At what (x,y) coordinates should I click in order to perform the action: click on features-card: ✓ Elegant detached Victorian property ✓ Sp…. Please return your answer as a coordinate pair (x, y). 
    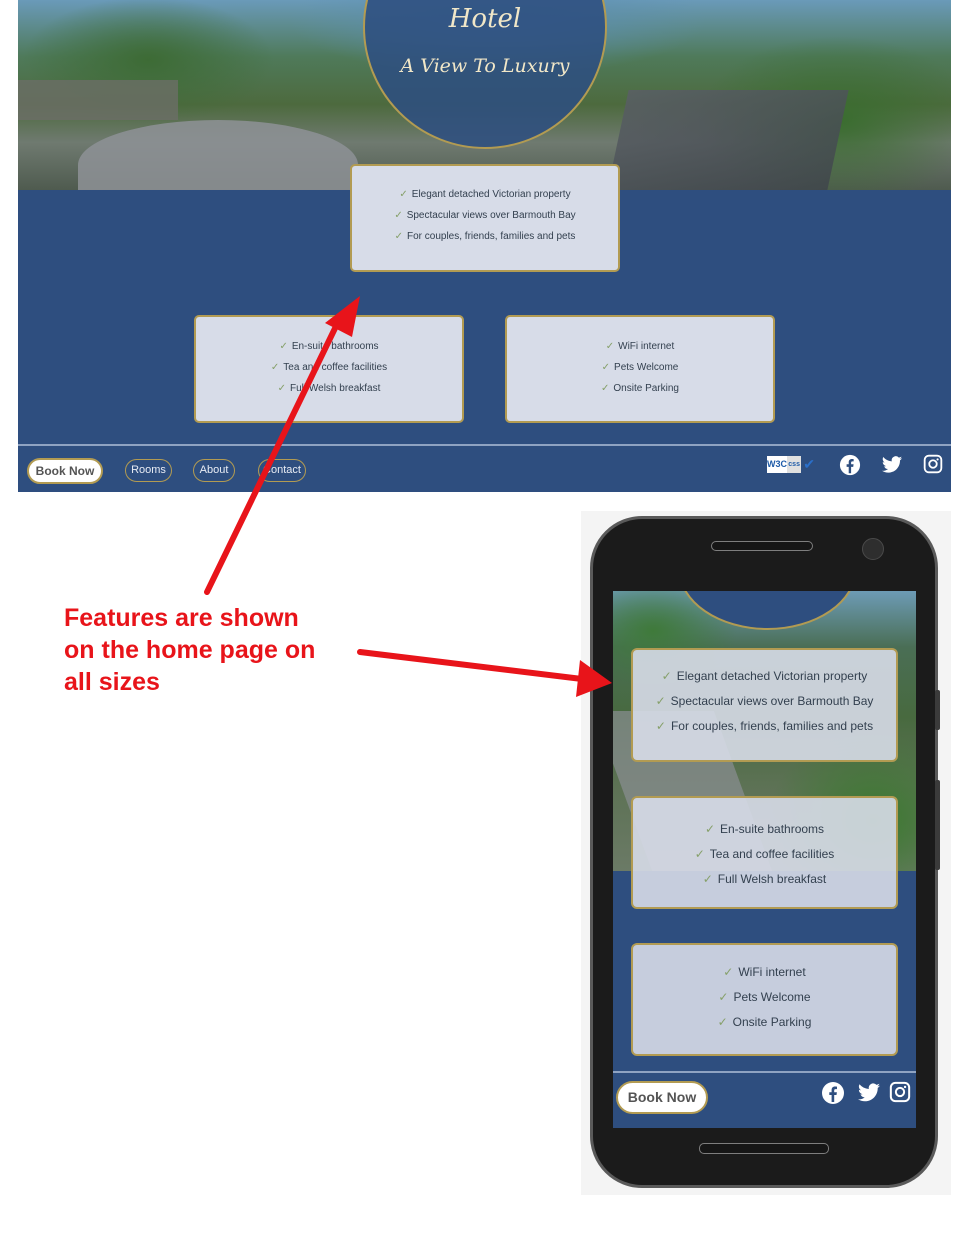
    Looking at the image, I should click on (485, 218).